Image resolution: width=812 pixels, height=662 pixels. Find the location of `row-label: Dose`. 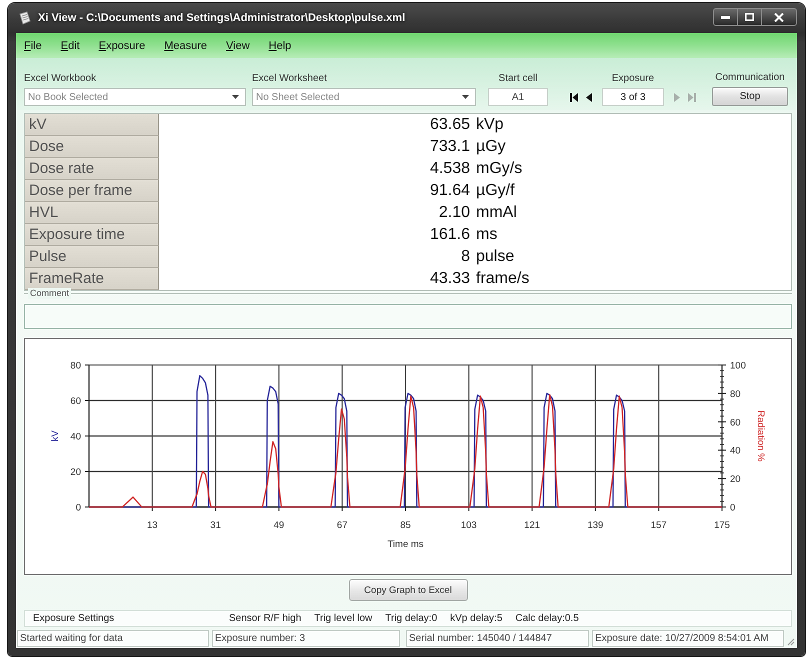

row-label: Dose is located at coordinates (92, 147).